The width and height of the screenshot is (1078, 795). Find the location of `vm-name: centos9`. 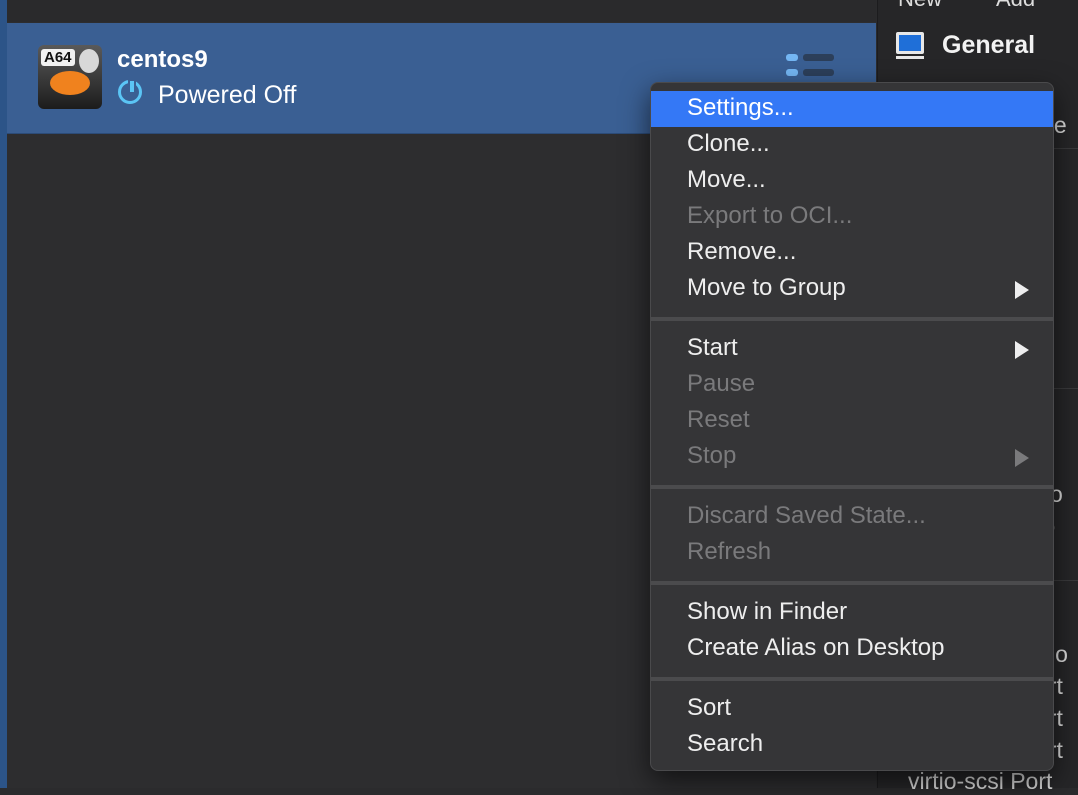

vm-name: centos9 is located at coordinates (162, 59).